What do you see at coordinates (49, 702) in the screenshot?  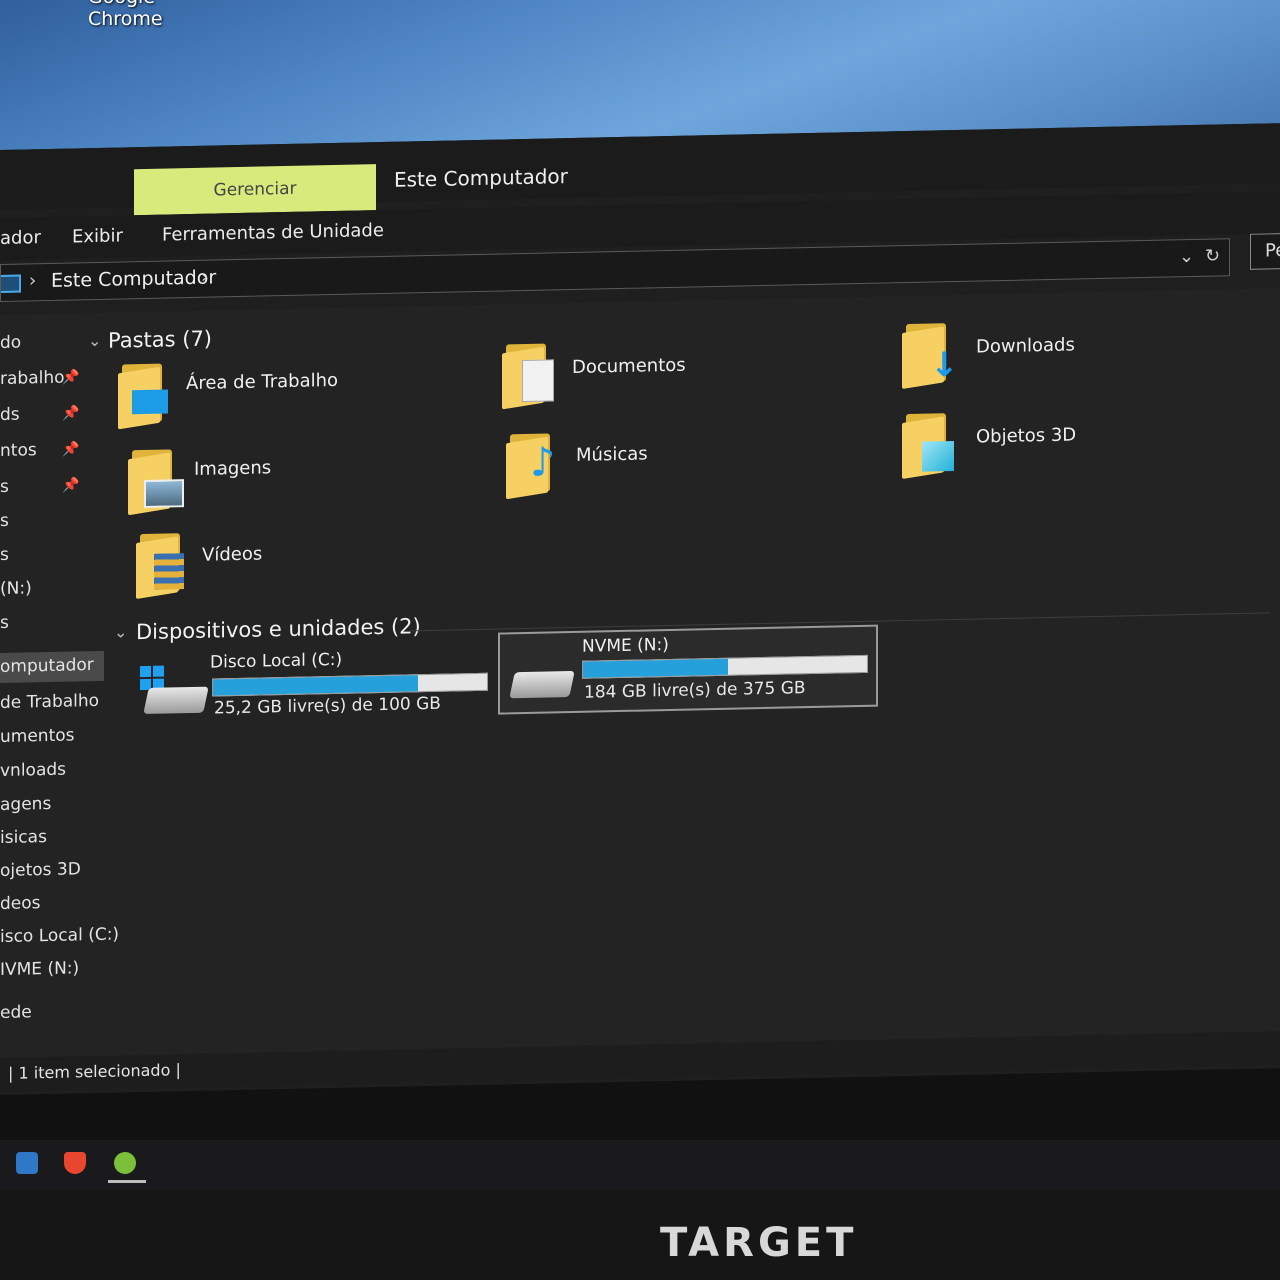 I see `nav-item-area-de-trabalho: de Trabalho` at bounding box center [49, 702].